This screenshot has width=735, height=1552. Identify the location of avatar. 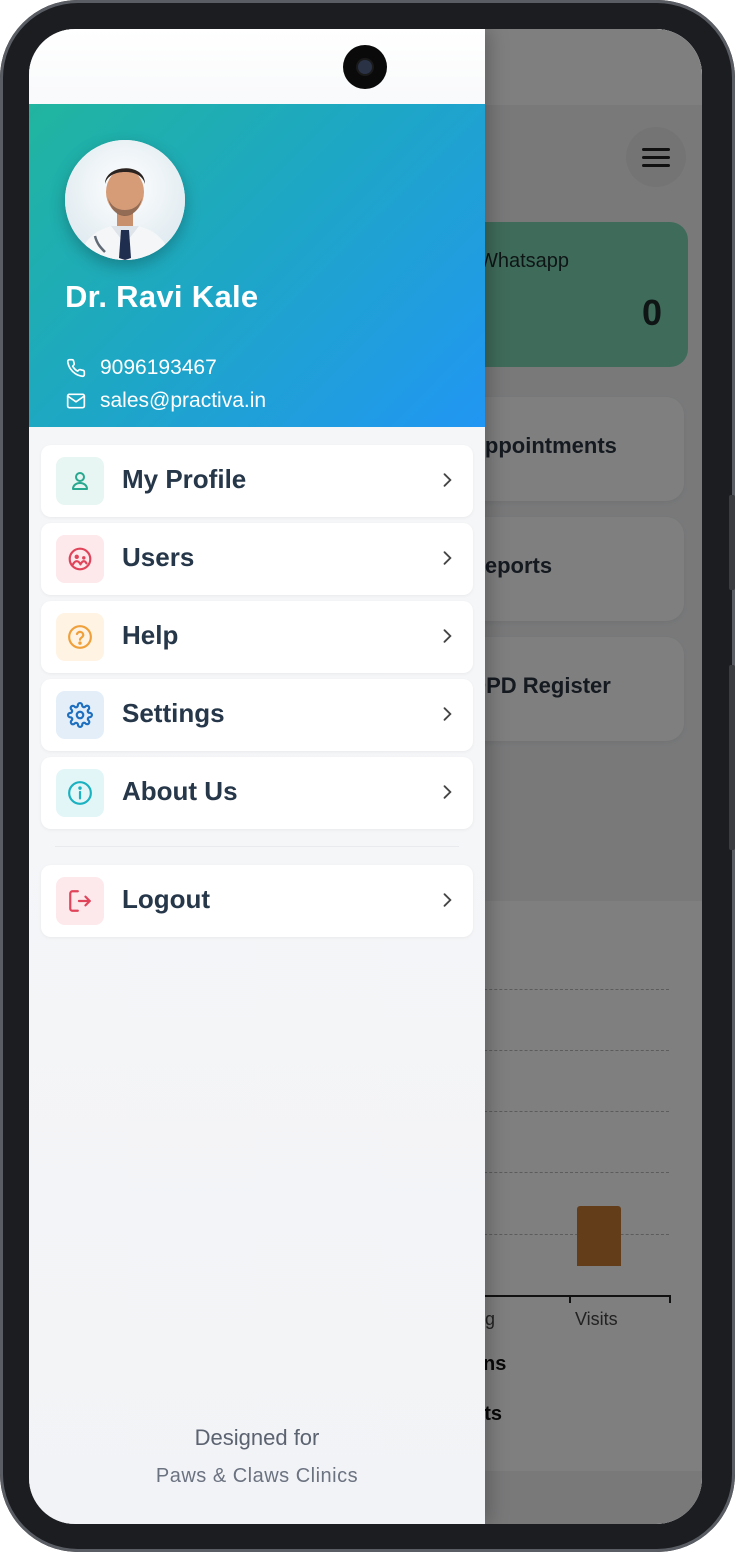
(125, 200).